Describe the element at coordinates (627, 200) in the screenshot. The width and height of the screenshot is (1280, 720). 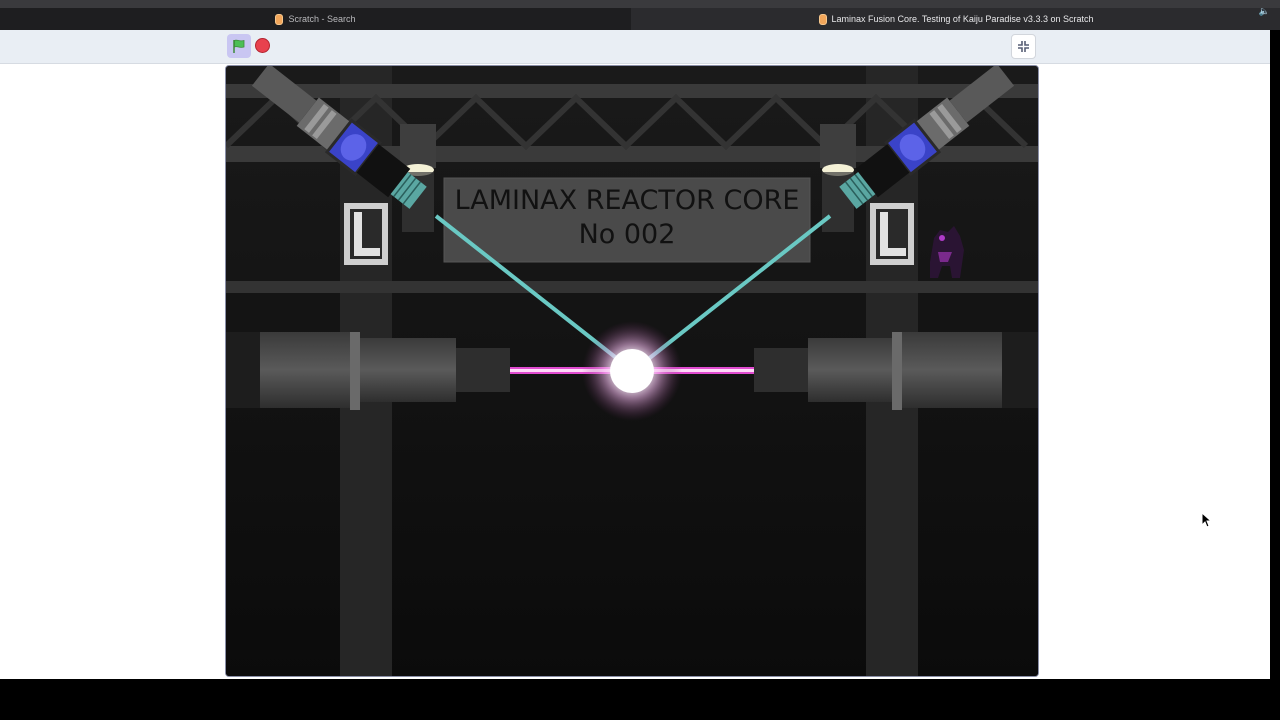
I see `sign-title: LAMINAX REACTOR CORE` at that location.